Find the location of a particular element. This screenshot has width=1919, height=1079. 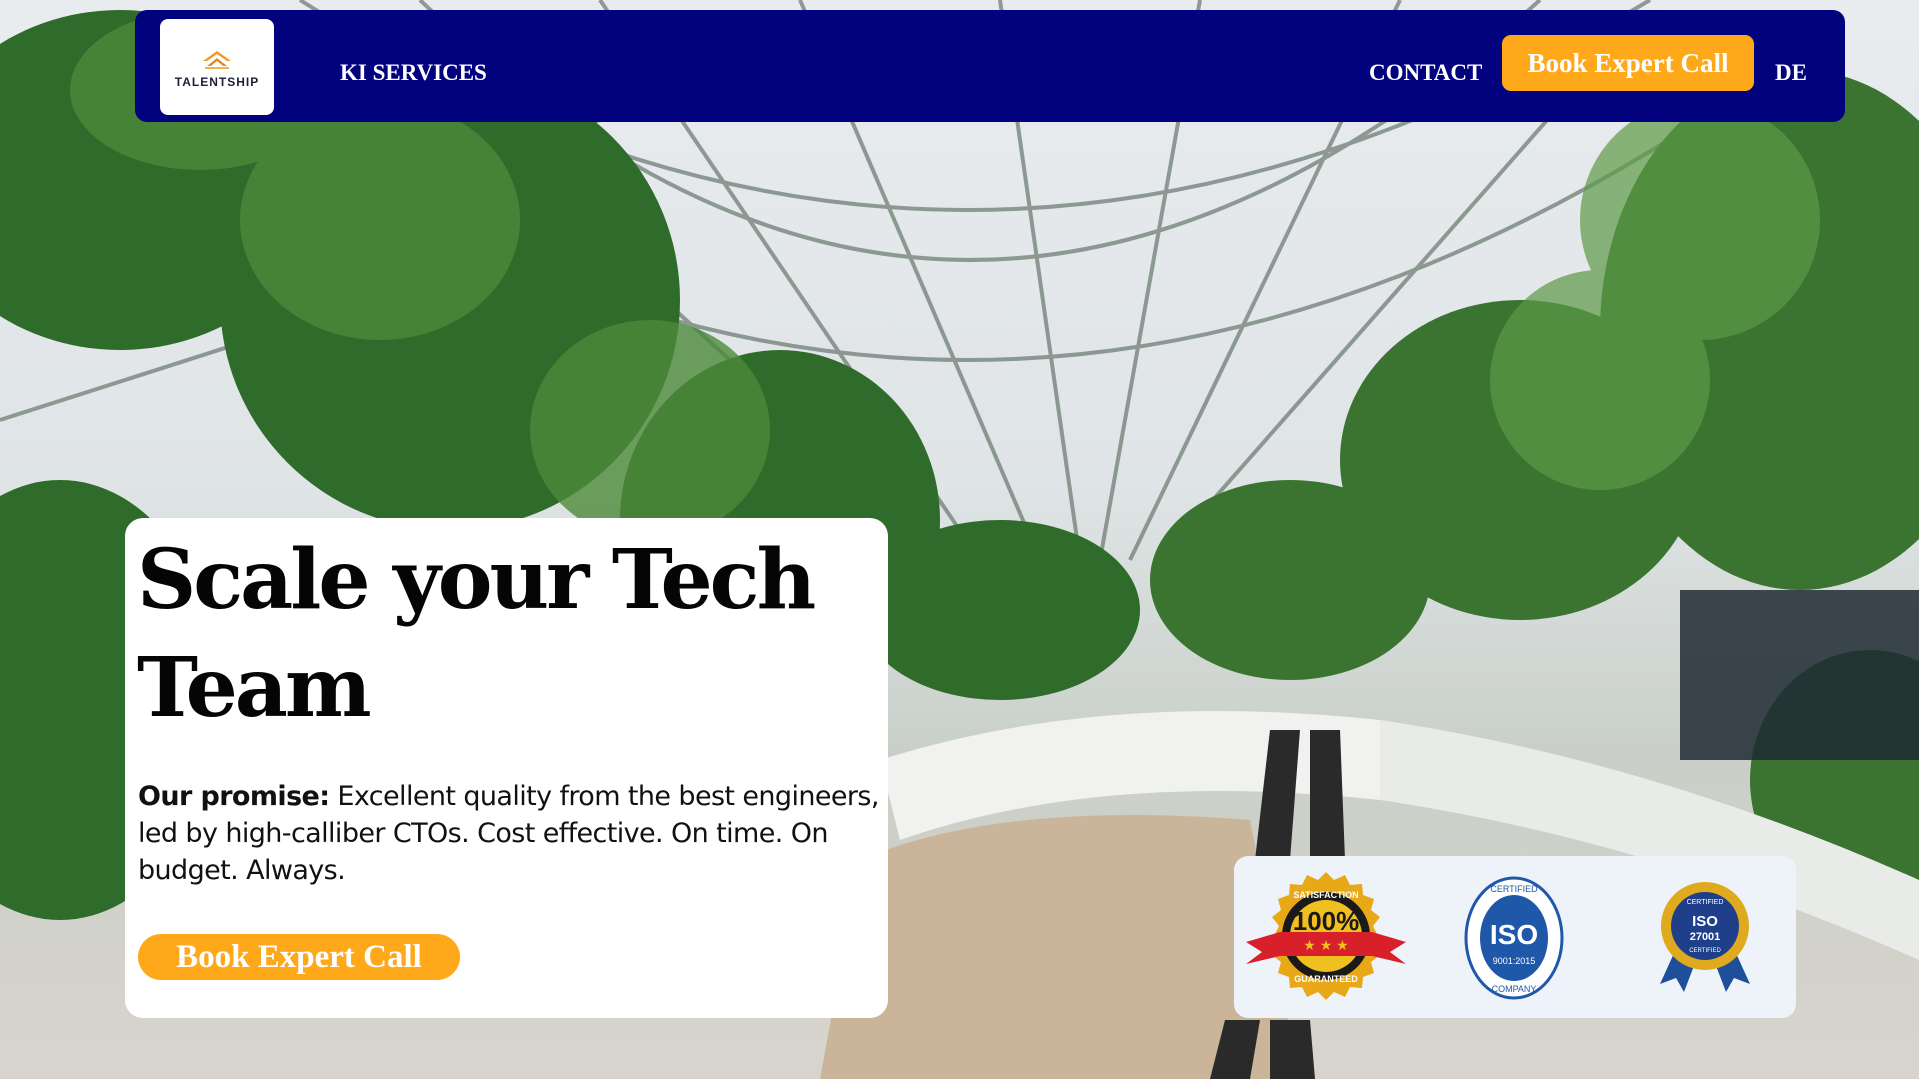

iso-9001-badge-value: ISO is located at coordinates (1514, 934).